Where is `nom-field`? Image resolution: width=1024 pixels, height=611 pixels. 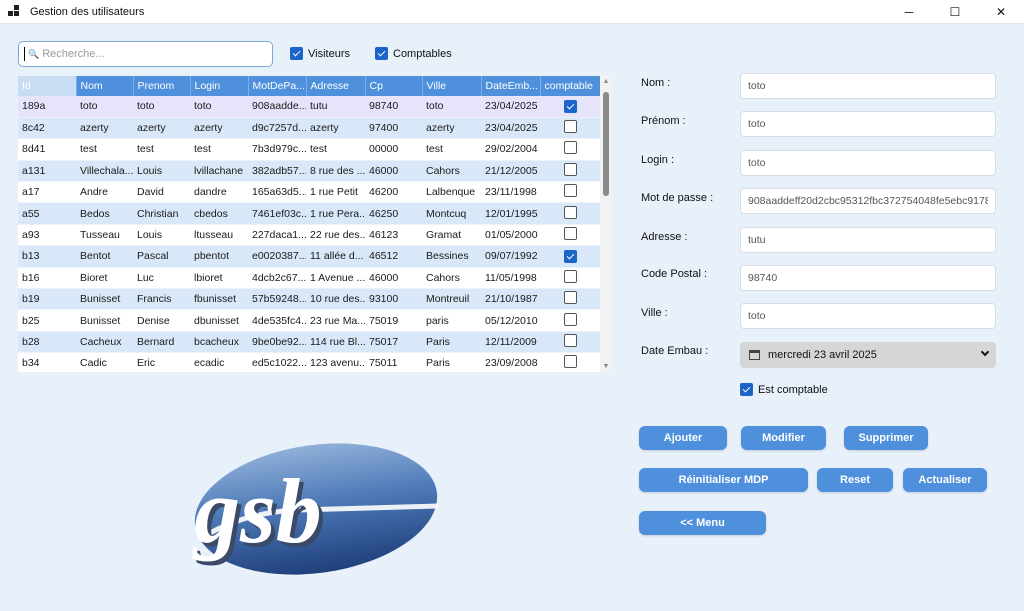
nom-field is located at coordinates (868, 86).